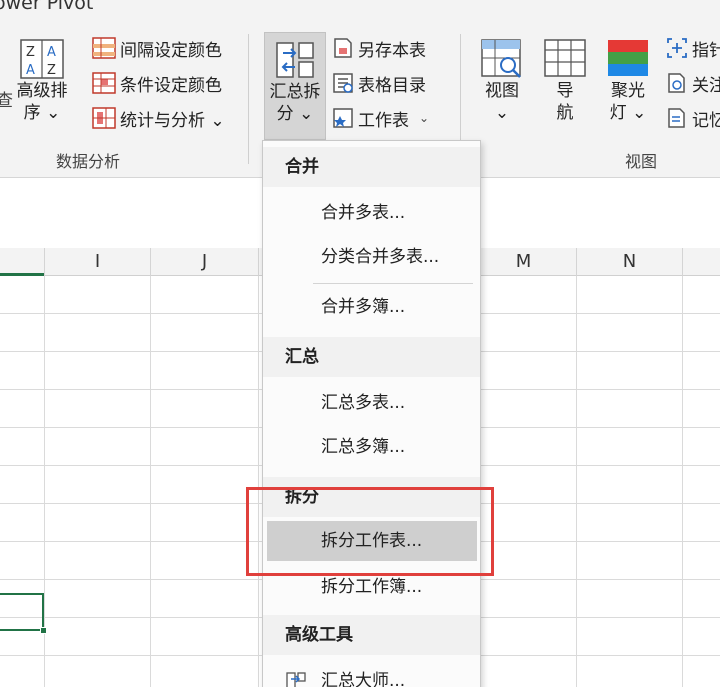 This screenshot has width=720, height=687. What do you see at coordinates (706, 50) in the screenshot?
I see `pointer-label: 指针` at bounding box center [706, 50].